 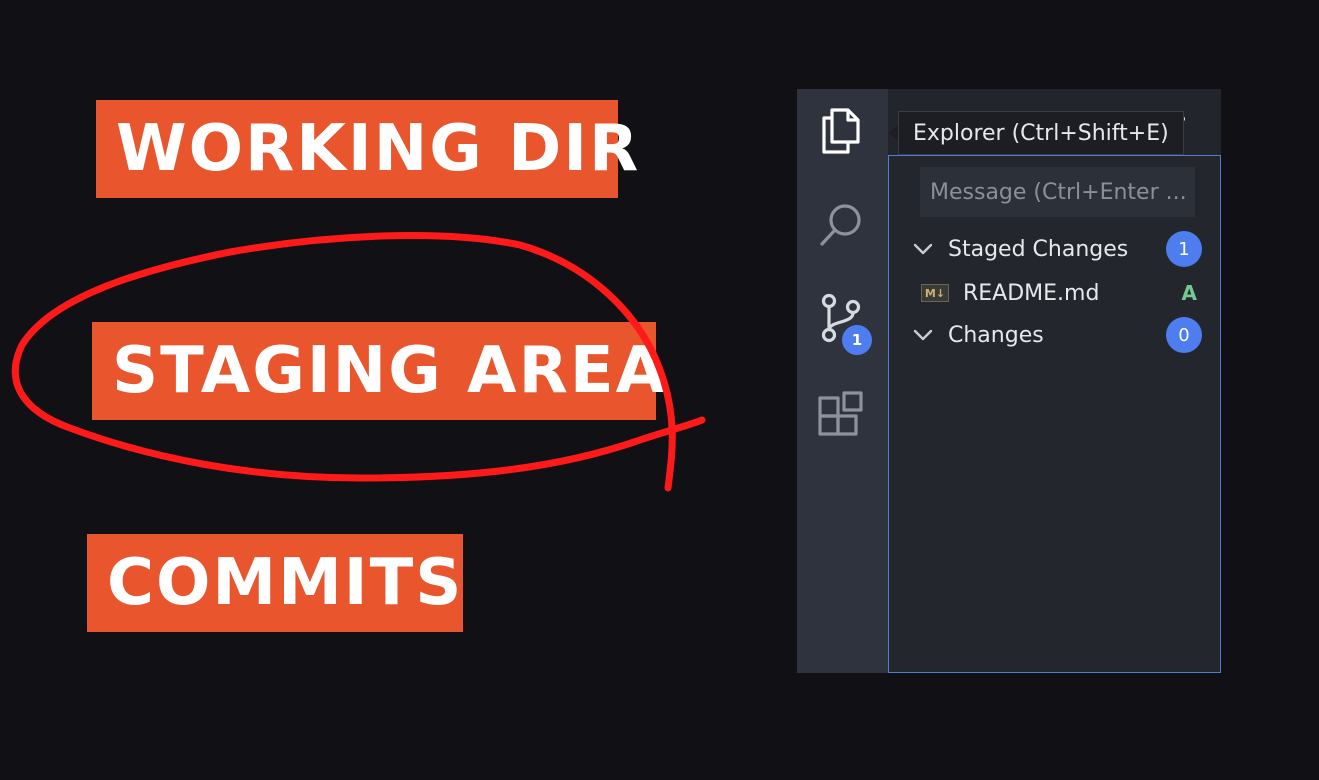 I want to click on commits-label: COMMITS, so click(x=275, y=583).